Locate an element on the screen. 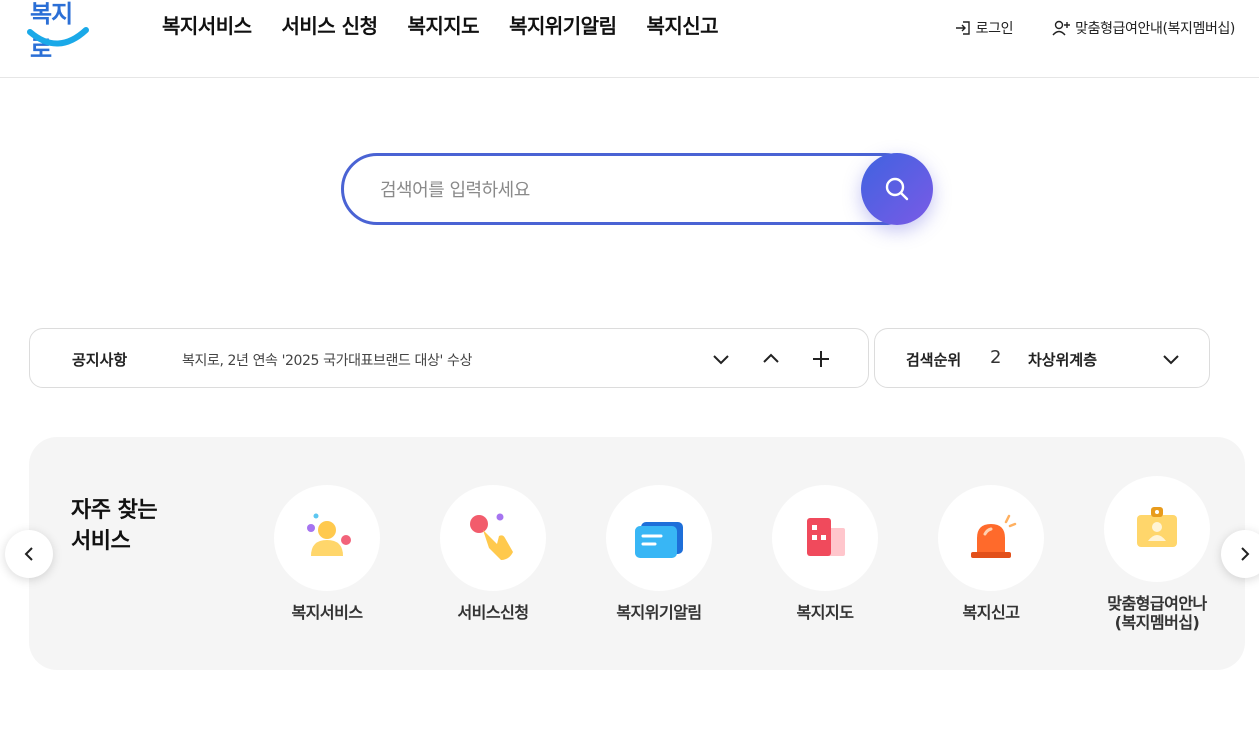 The width and height of the screenshot is (1259, 738). notice-prev-button is located at coordinates (771, 359).